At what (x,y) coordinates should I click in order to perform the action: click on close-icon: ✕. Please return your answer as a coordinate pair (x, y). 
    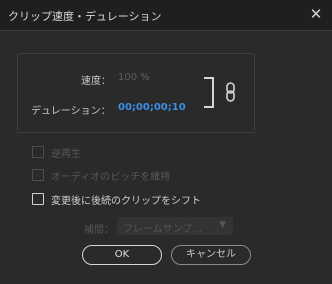
    Looking at the image, I should click on (316, 14).